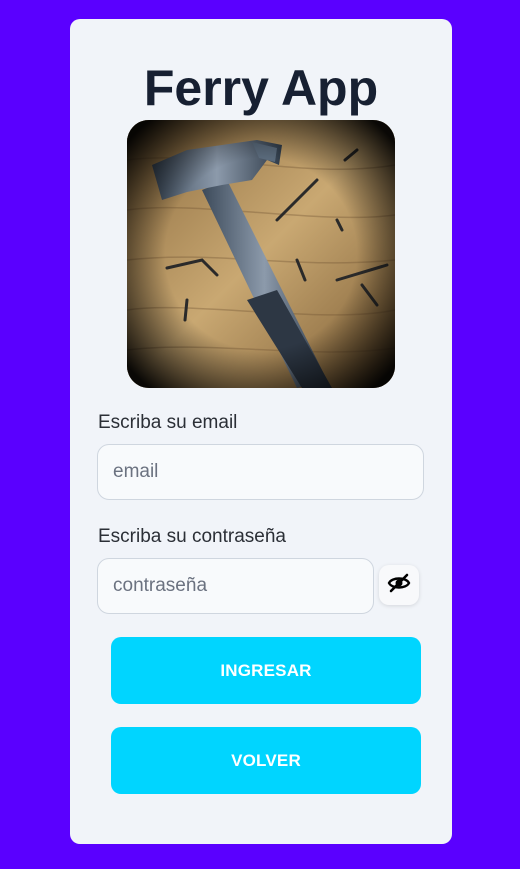  What do you see at coordinates (266, 760) in the screenshot?
I see `back-button: VOLVER` at bounding box center [266, 760].